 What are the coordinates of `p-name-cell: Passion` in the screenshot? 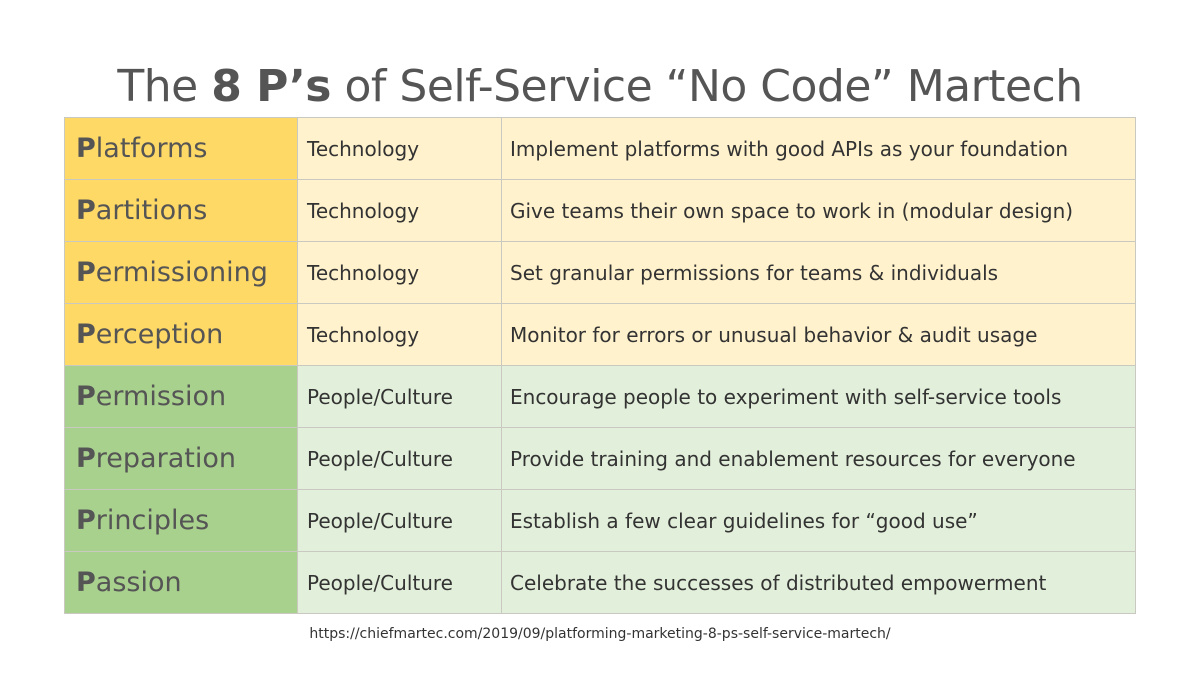 It's located at (181, 582).